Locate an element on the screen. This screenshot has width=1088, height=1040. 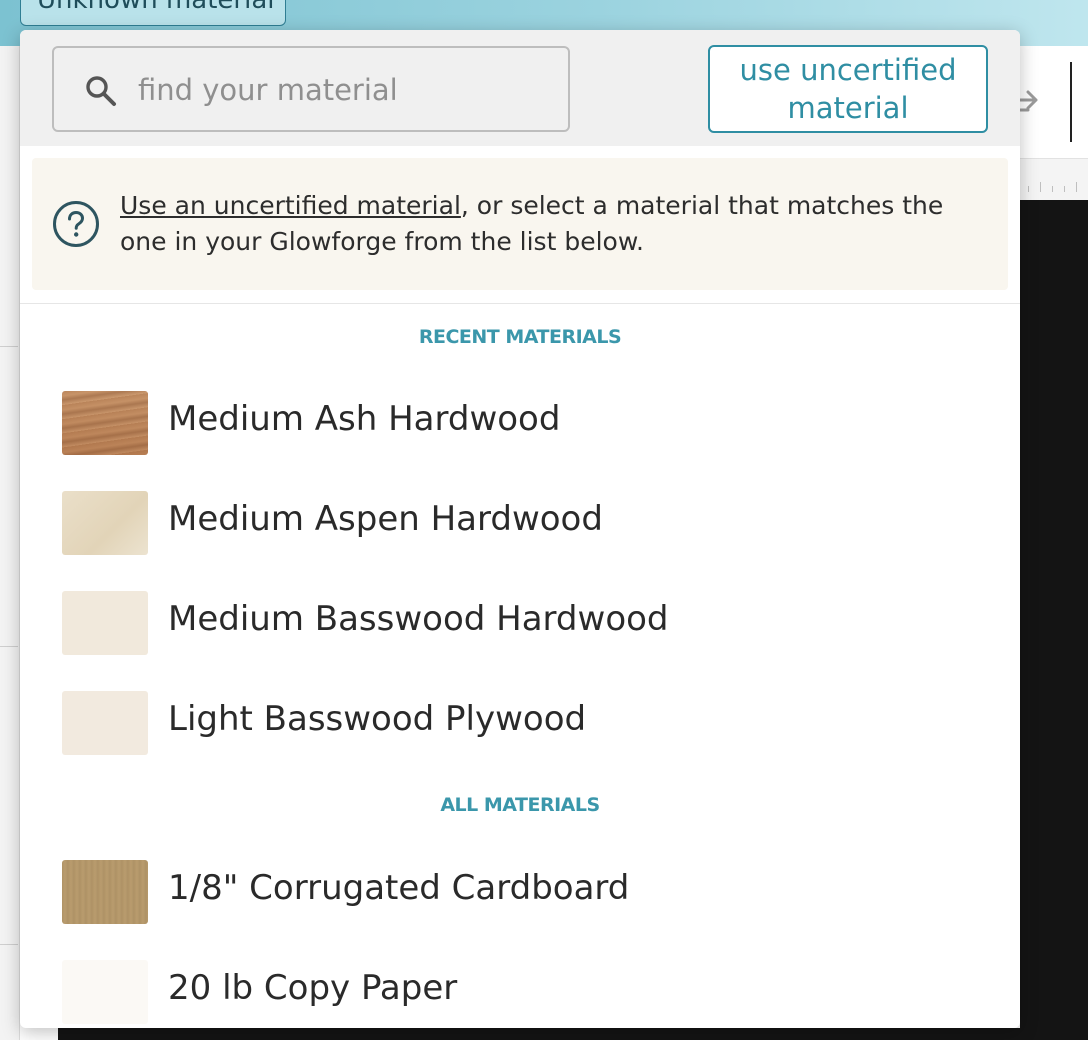
popup-header: use uncertified material is located at coordinates (520, 88).